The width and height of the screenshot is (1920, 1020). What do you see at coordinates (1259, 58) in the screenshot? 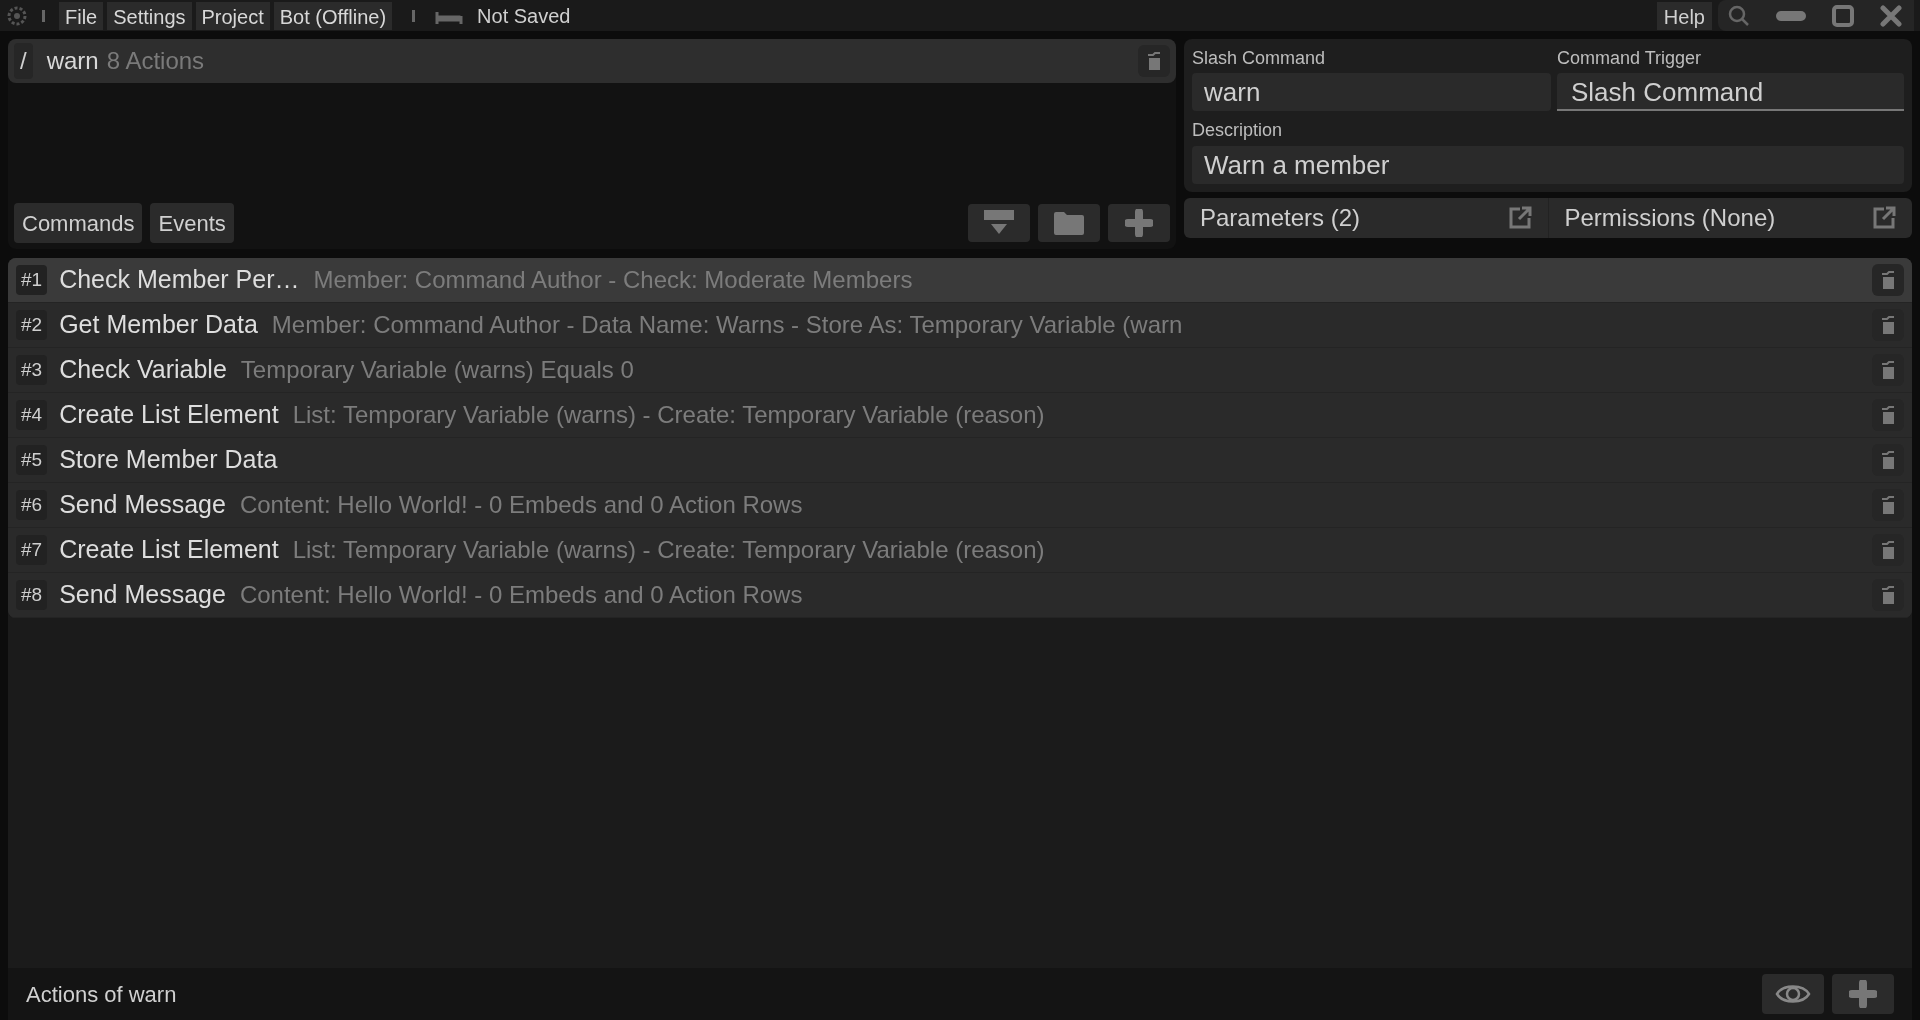
I see `field-label: Slash Command` at bounding box center [1259, 58].